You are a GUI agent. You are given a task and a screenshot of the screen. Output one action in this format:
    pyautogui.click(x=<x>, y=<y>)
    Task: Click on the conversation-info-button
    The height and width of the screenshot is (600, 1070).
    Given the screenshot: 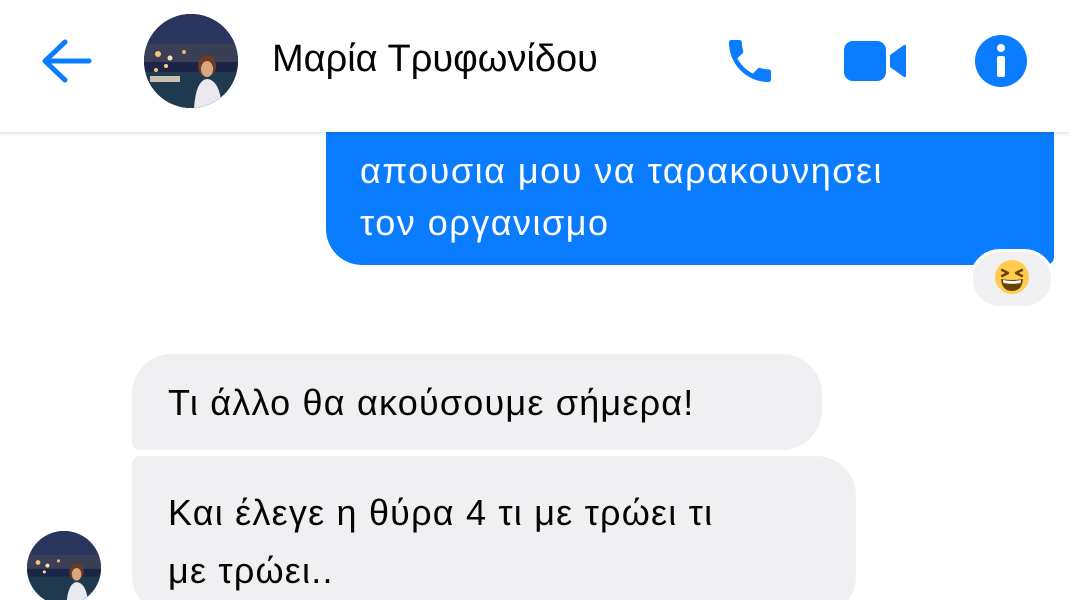 What is the action you would take?
    pyautogui.click(x=1001, y=63)
    